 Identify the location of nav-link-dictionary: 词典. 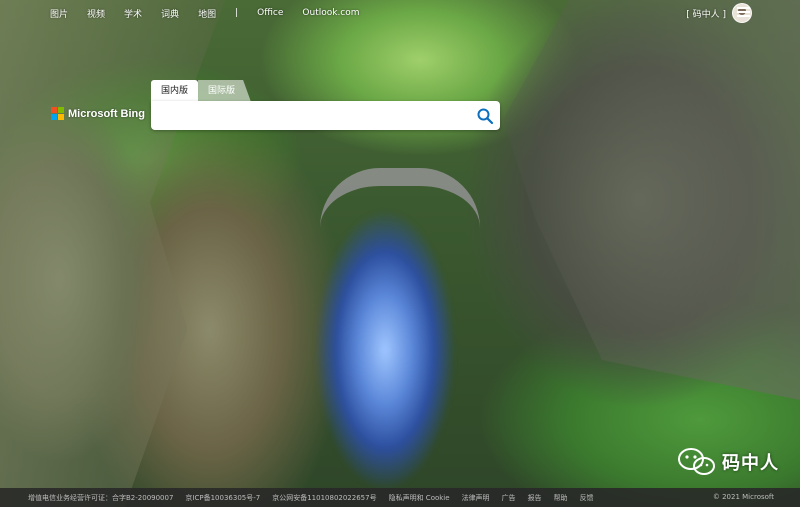
(170, 13).